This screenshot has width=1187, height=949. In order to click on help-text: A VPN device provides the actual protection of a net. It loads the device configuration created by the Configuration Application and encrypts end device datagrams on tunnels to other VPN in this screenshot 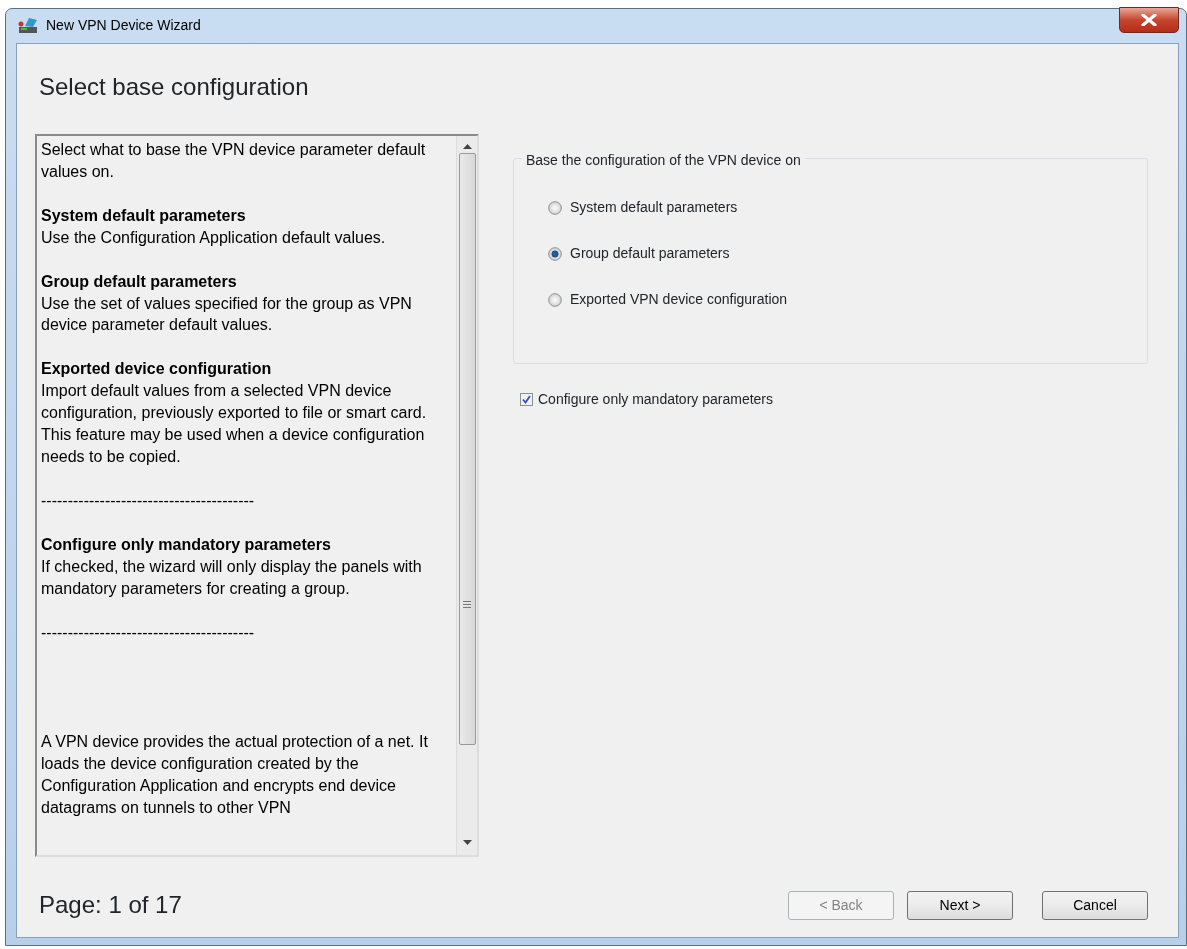, I will do `click(235, 775)`.